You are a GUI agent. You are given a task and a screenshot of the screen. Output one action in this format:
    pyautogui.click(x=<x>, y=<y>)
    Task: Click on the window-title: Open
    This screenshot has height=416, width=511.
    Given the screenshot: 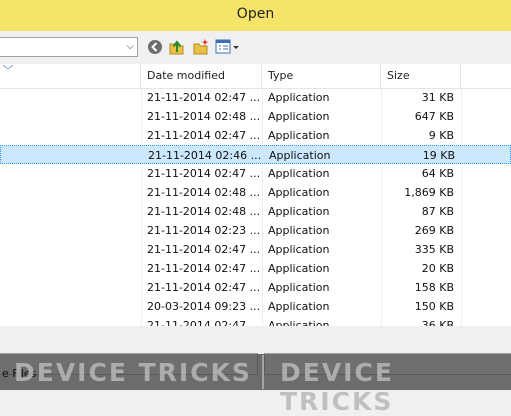 What is the action you would take?
    pyautogui.click(x=255, y=14)
    